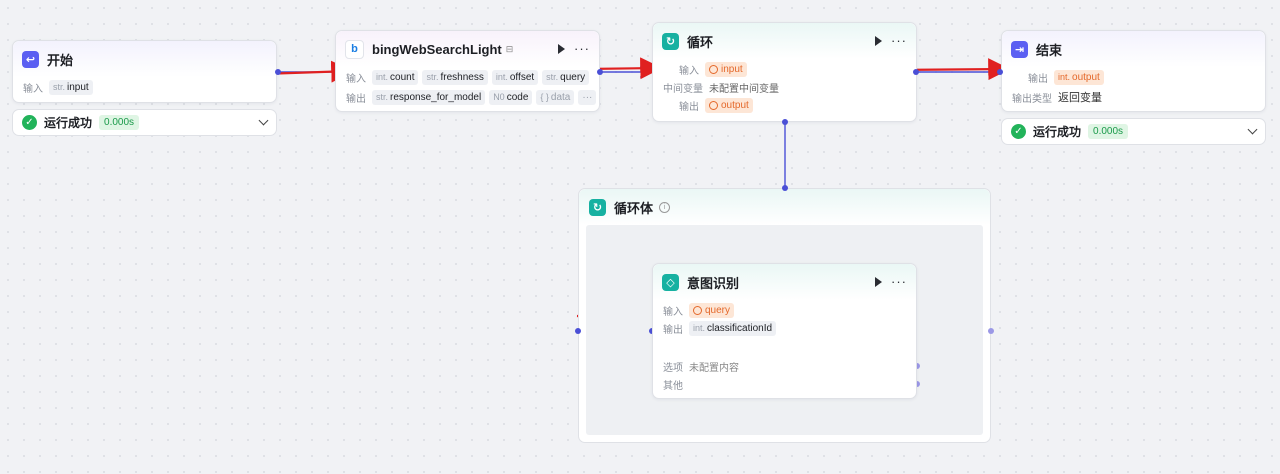  Describe the element at coordinates (785, 122) in the screenshot. I see `loop-body-port` at that location.